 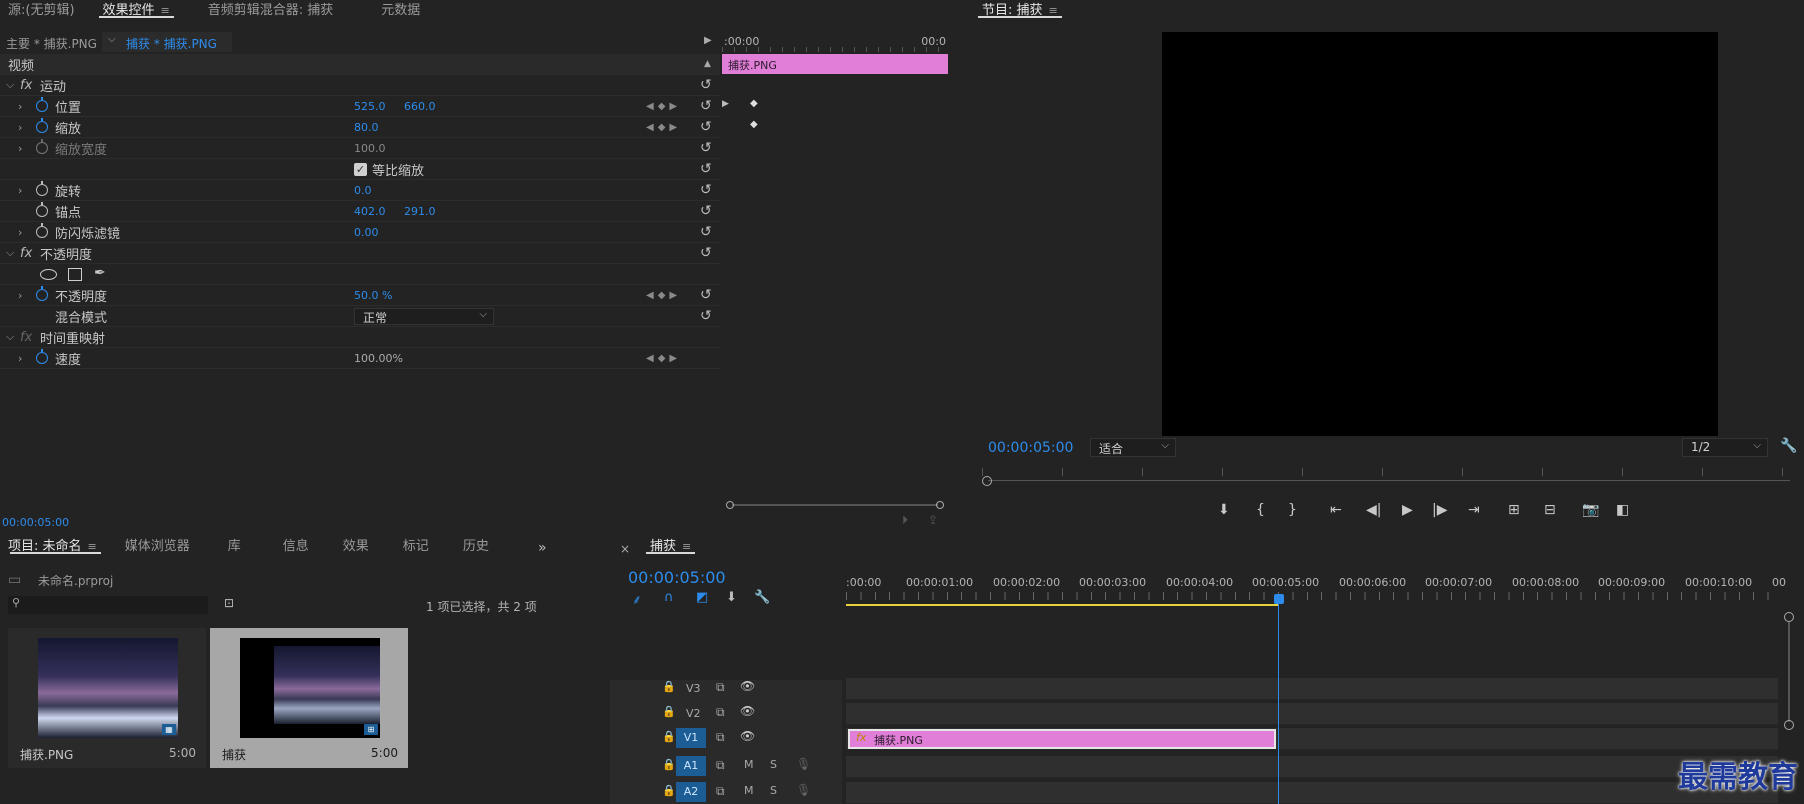 What do you see at coordinates (157, 550) in the screenshot?
I see `tab-media-browser: 媒体浏览器` at bounding box center [157, 550].